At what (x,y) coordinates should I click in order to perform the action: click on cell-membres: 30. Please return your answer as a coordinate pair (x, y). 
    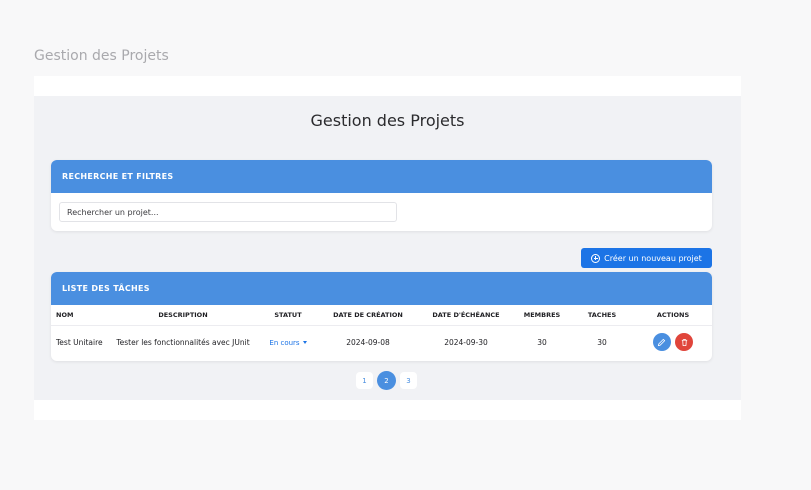
    Looking at the image, I should click on (542, 342).